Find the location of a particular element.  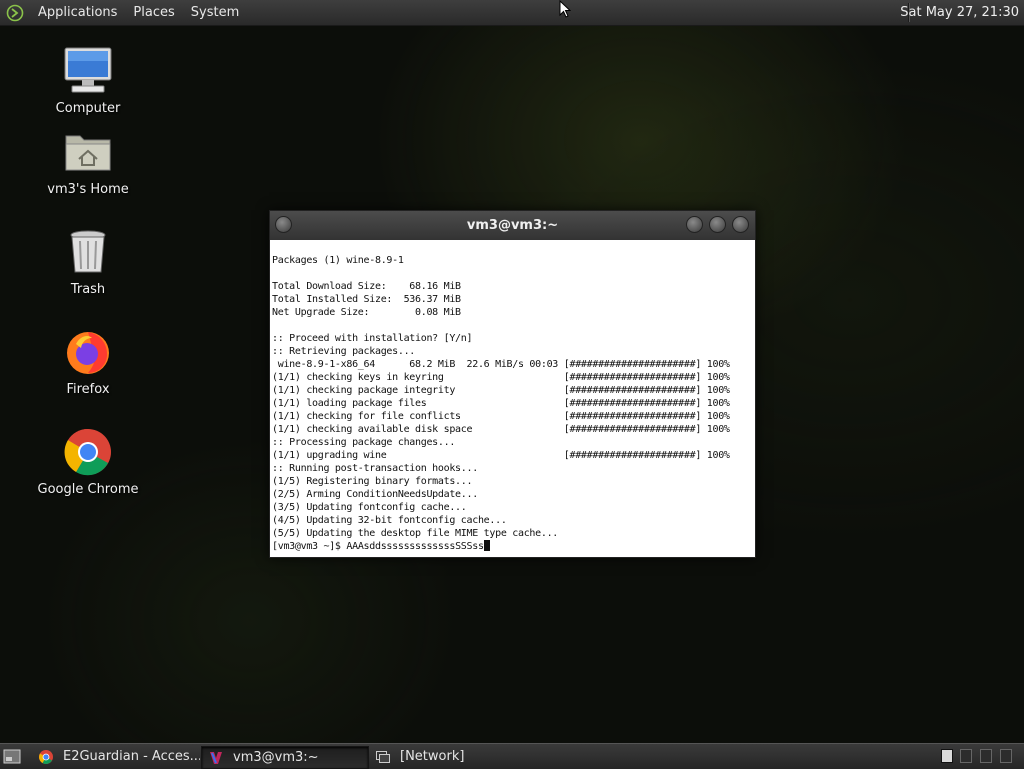

desktop-icon-label: Trash is located at coordinates (88, 289).